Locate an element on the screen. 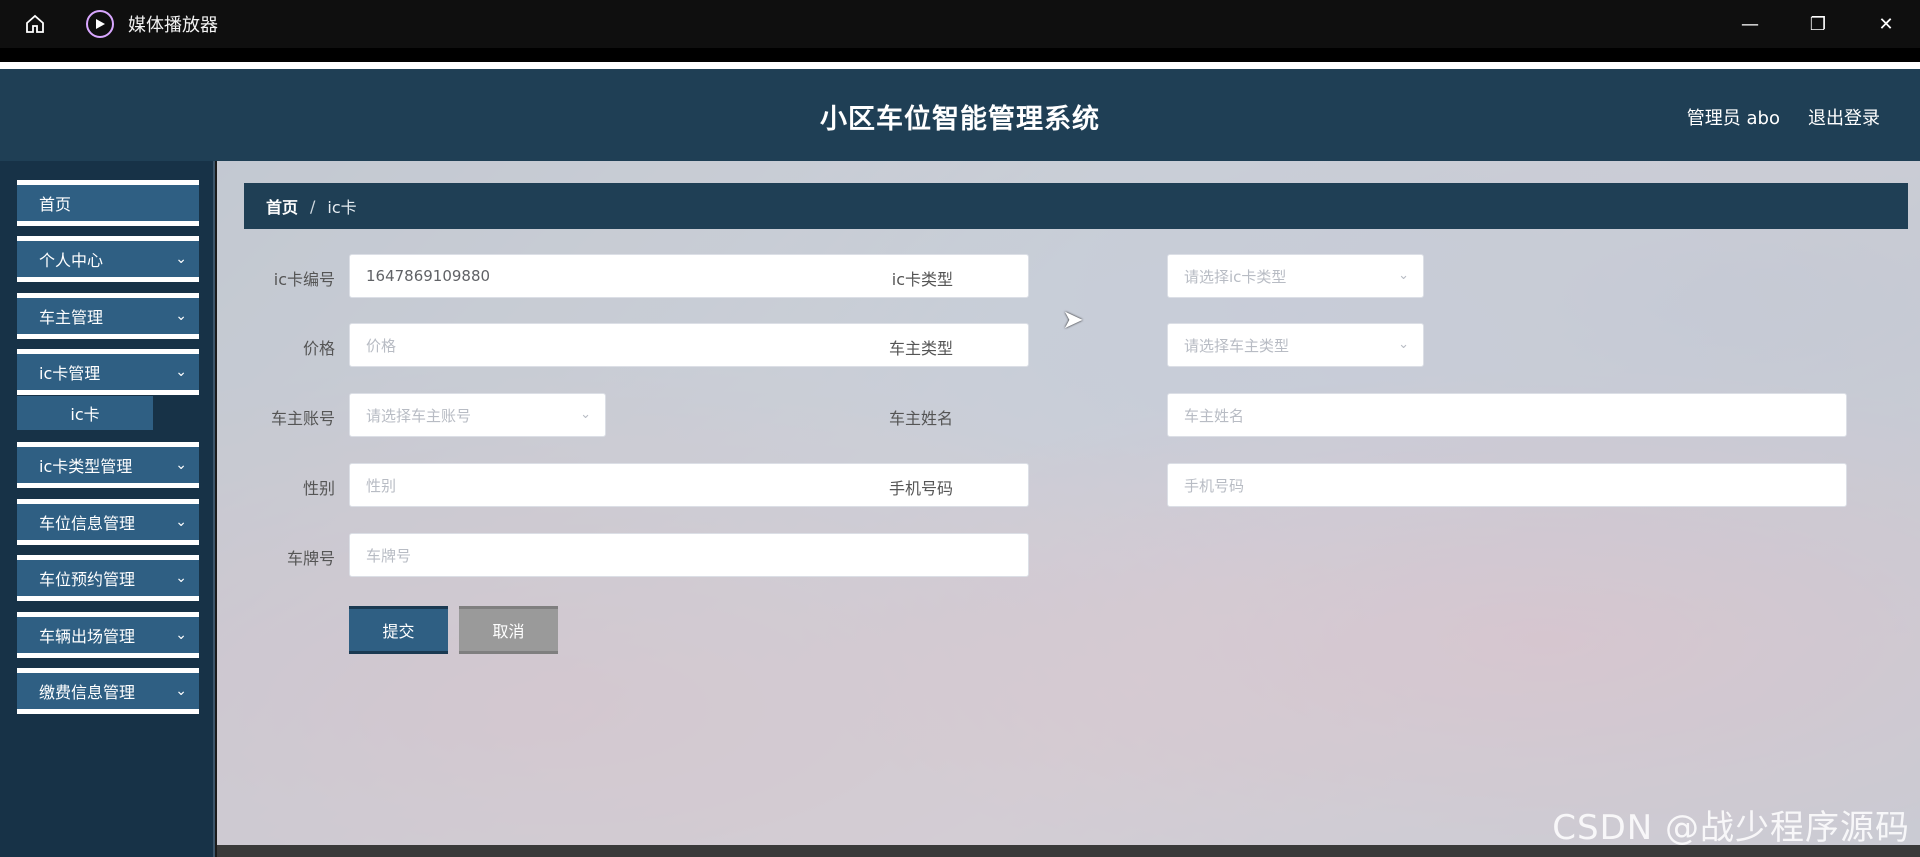 Image resolution: width=1920 pixels, height=857 pixels. sidebar-item-label: ic卡管理 is located at coordinates (70, 373).